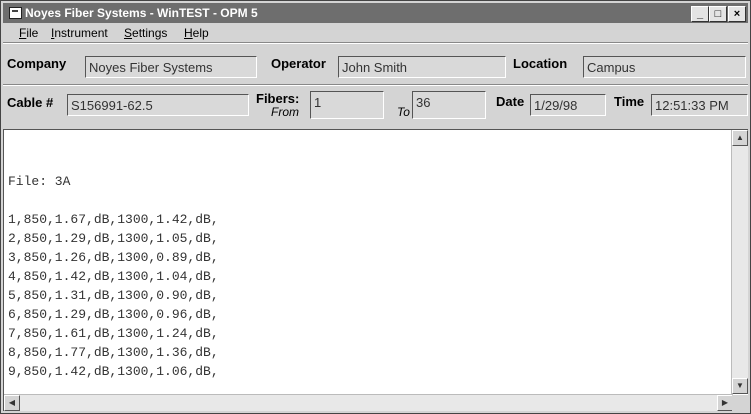 The height and width of the screenshot is (414, 751). What do you see at coordinates (375, 32) in the screenshot?
I see `menu-bar: File Instrument Settings Help` at bounding box center [375, 32].